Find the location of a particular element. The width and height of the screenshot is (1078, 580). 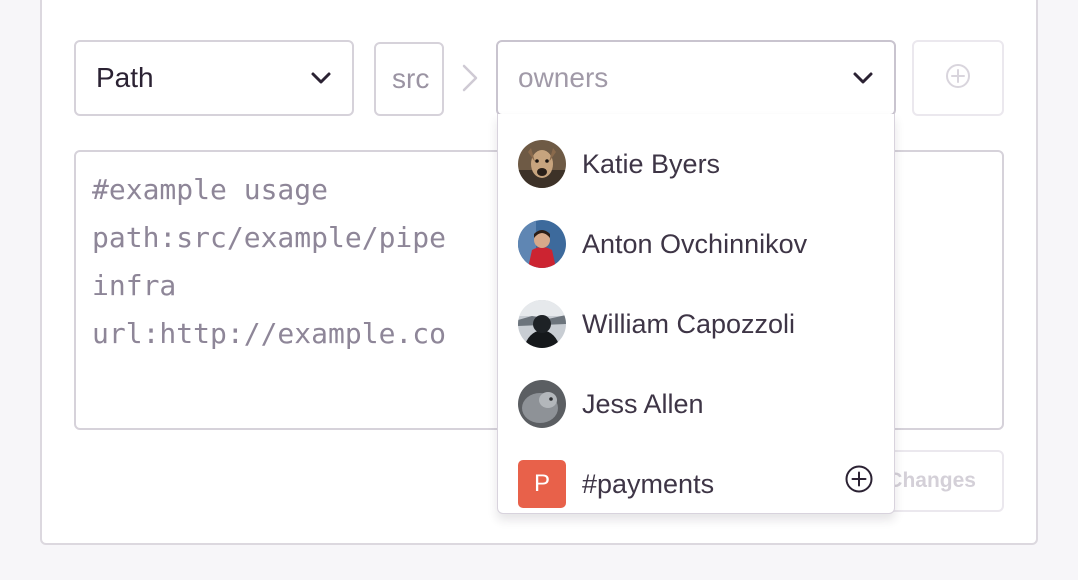

team-option-label: #payments is located at coordinates (648, 483).